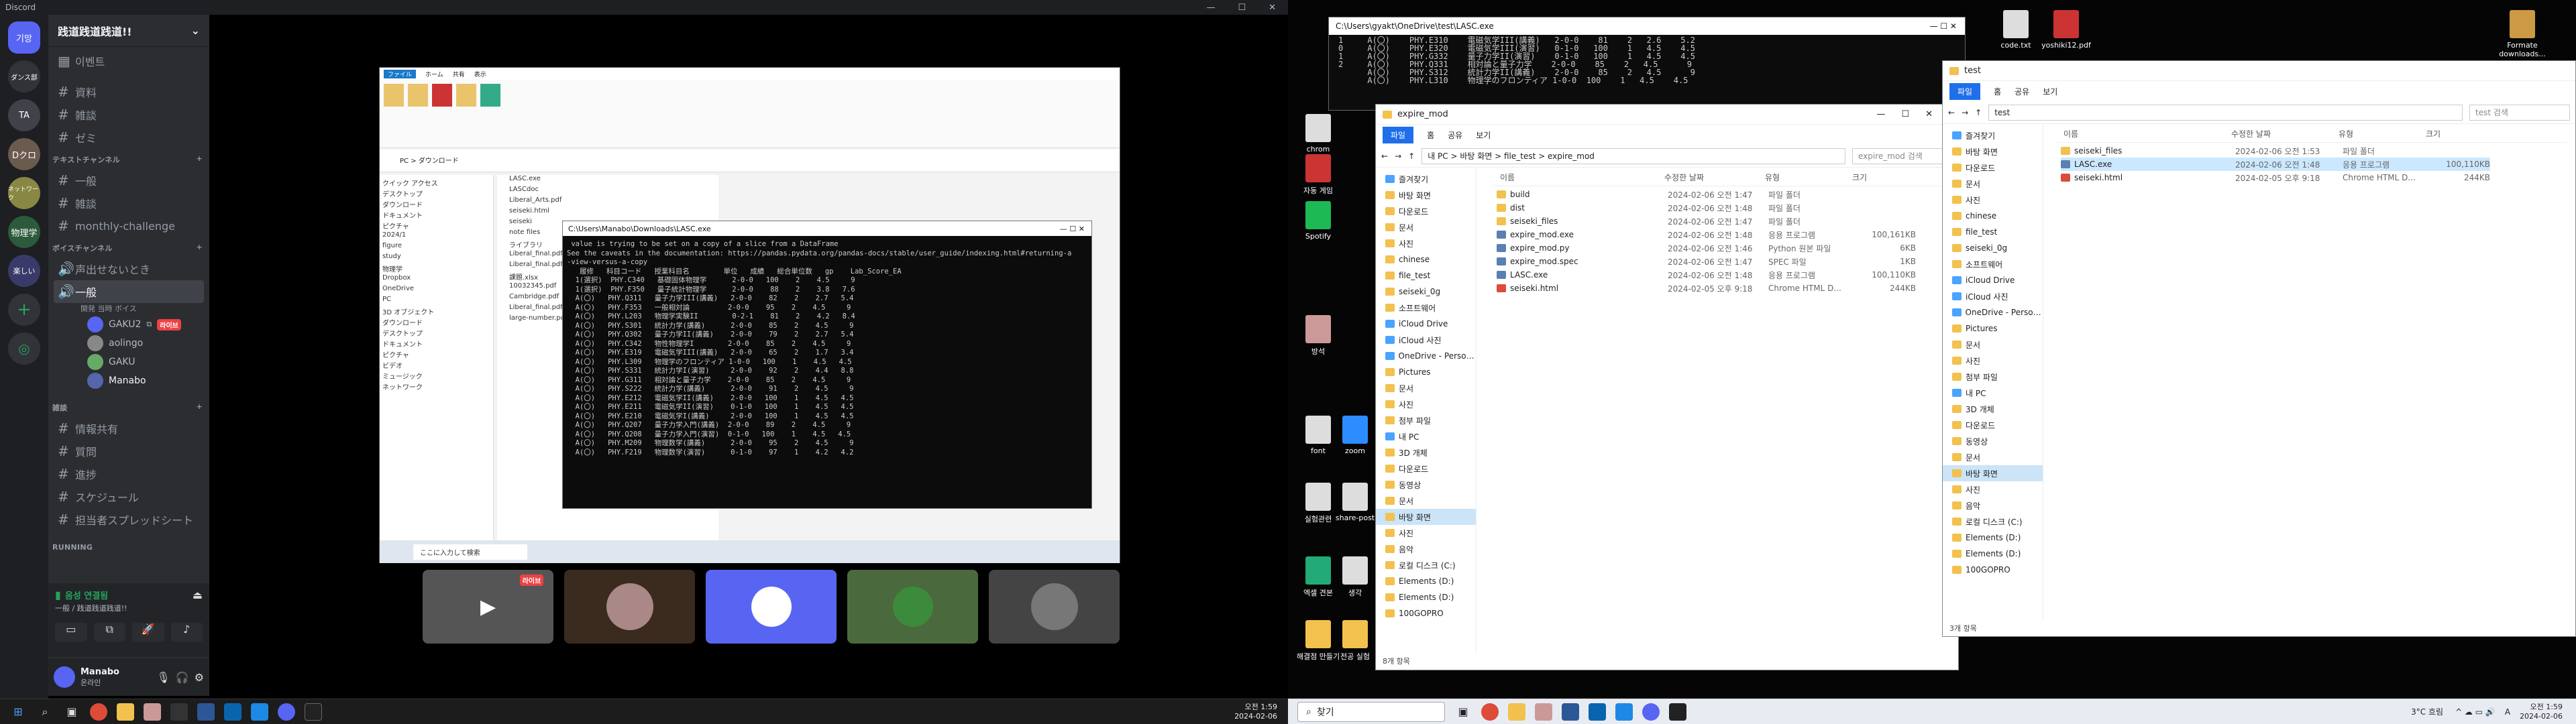 The image size is (2576, 724). I want to click on nav-item: 동영상, so click(1426, 485).